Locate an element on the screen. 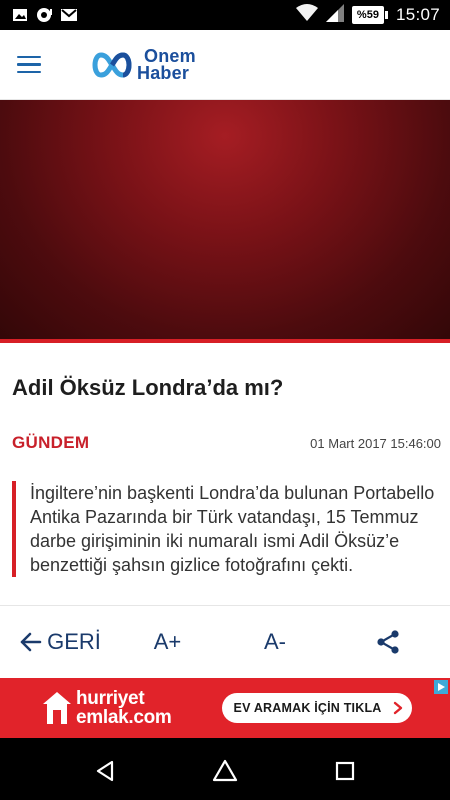 This screenshot has height=800, width=450. nav-home-icon is located at coordinates (225, 771).